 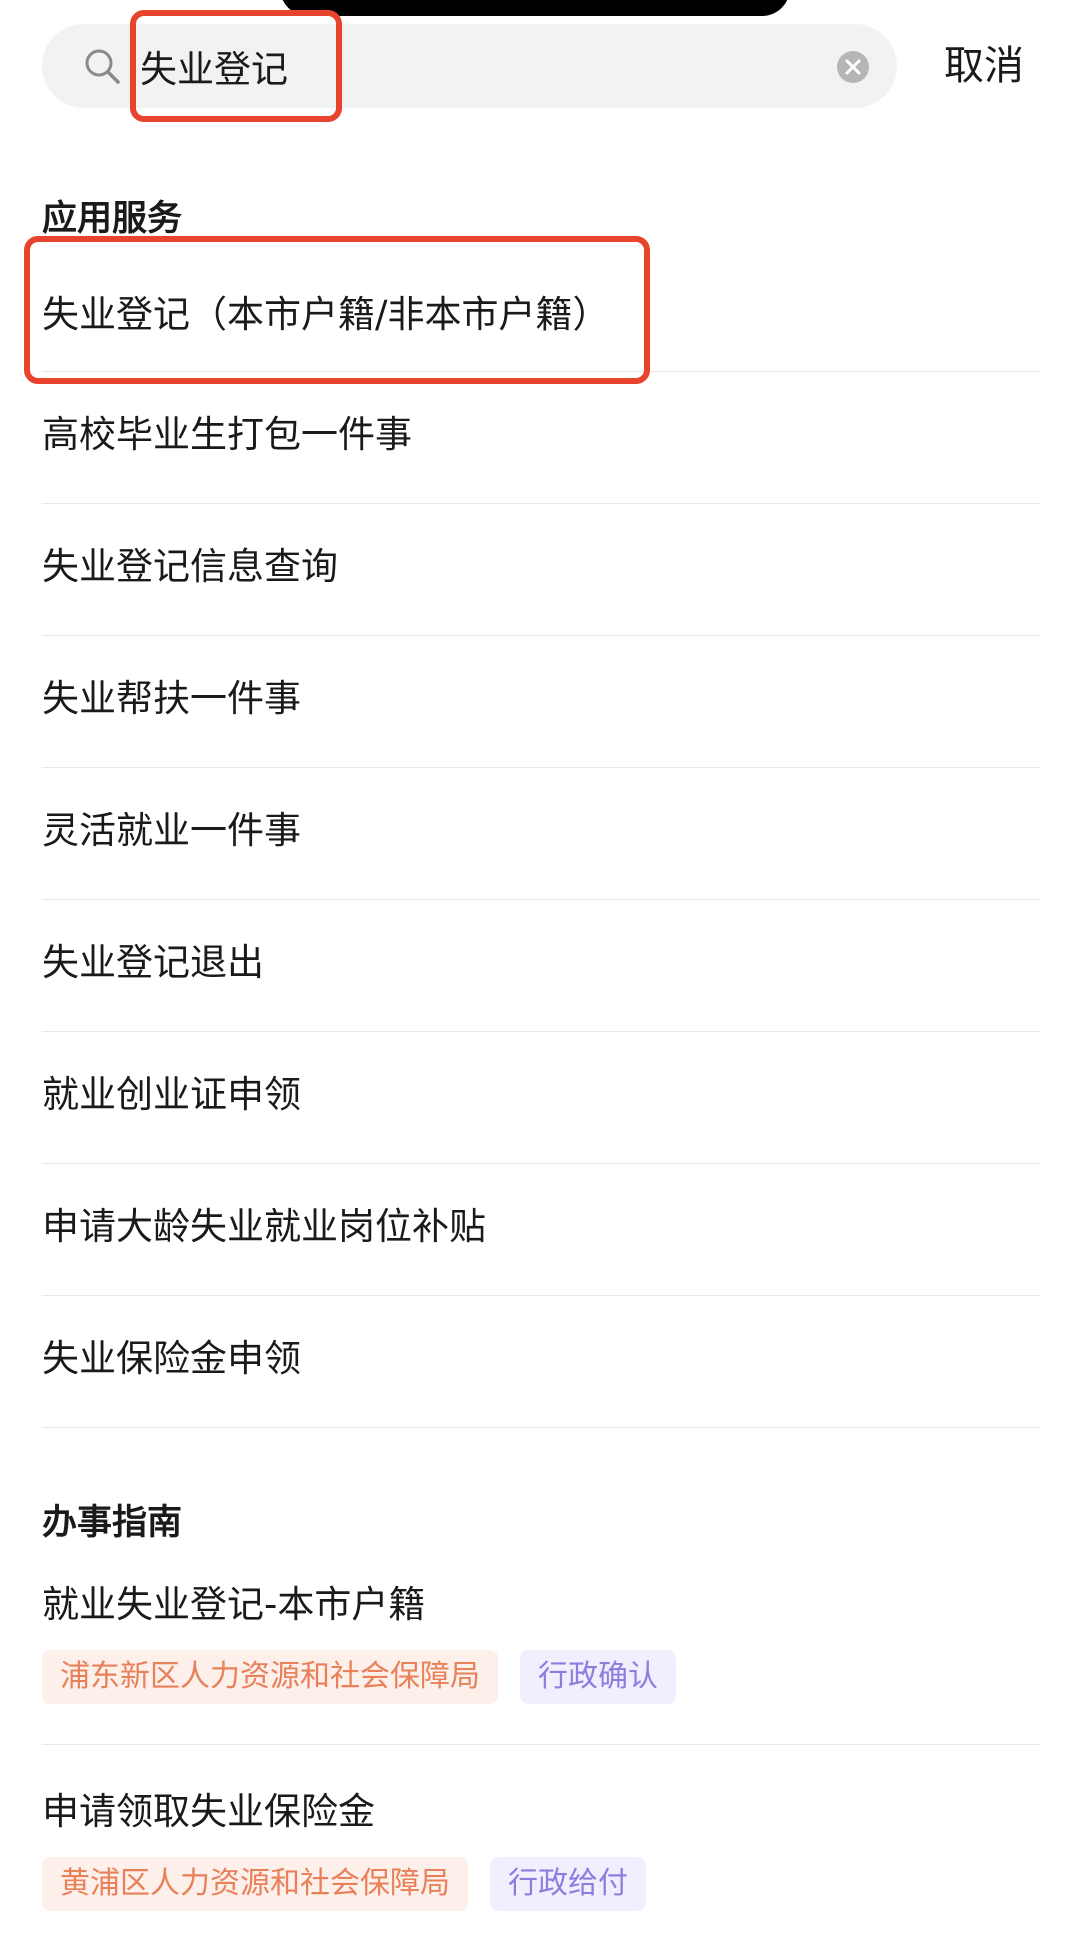 What do you see at coordinates (535, 8) in the screenshot?
I see `device-notch` at bounding box center [535, 8].